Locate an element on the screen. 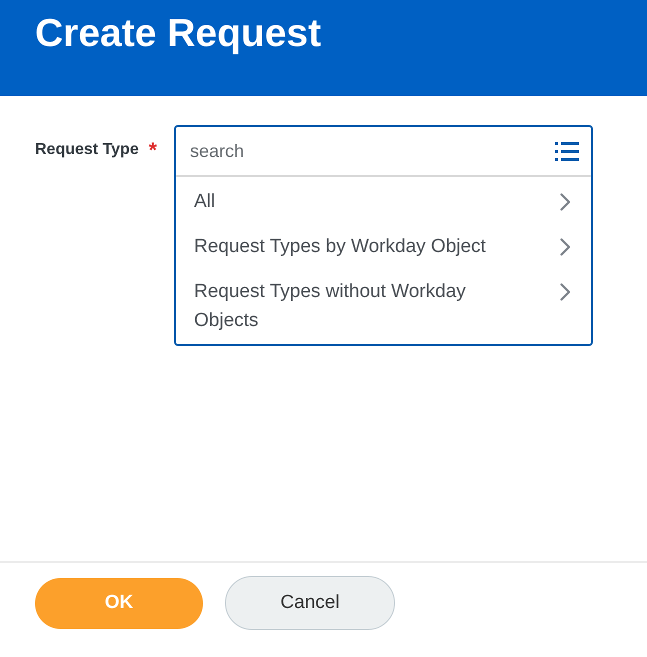  dropdown-option: All is located at coordinates (383, 201).